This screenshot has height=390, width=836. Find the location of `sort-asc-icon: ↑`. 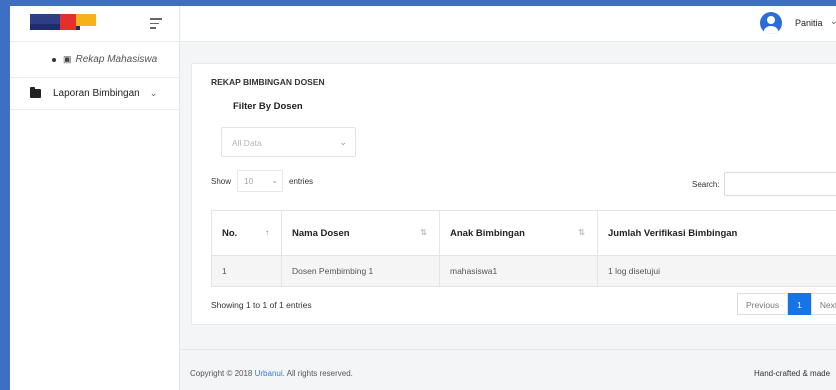

sort-asc-icon: ↑ is located at coordinates (267, 232).